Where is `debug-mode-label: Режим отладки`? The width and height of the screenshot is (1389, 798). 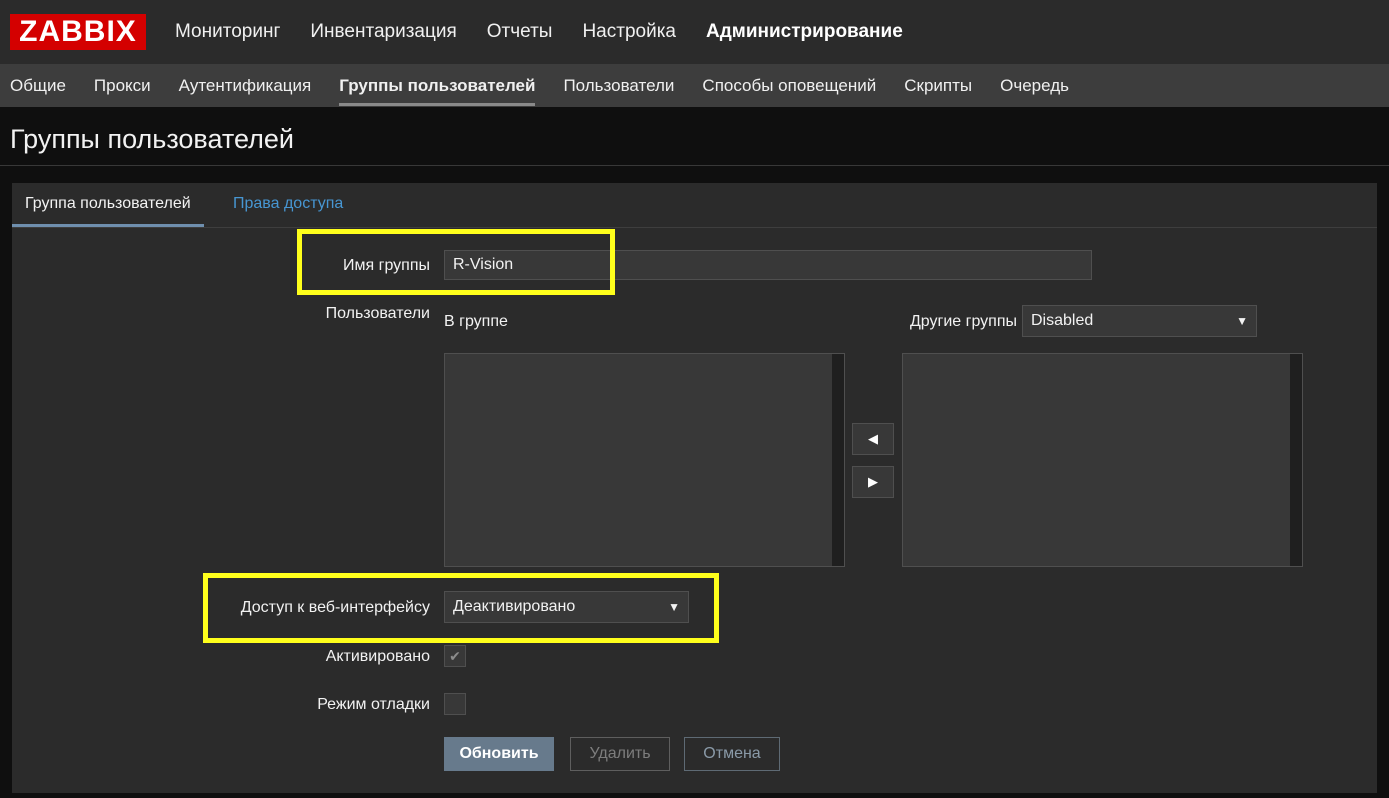
debug-mode-label: Режим отладки is located at coordinates (373, 704).